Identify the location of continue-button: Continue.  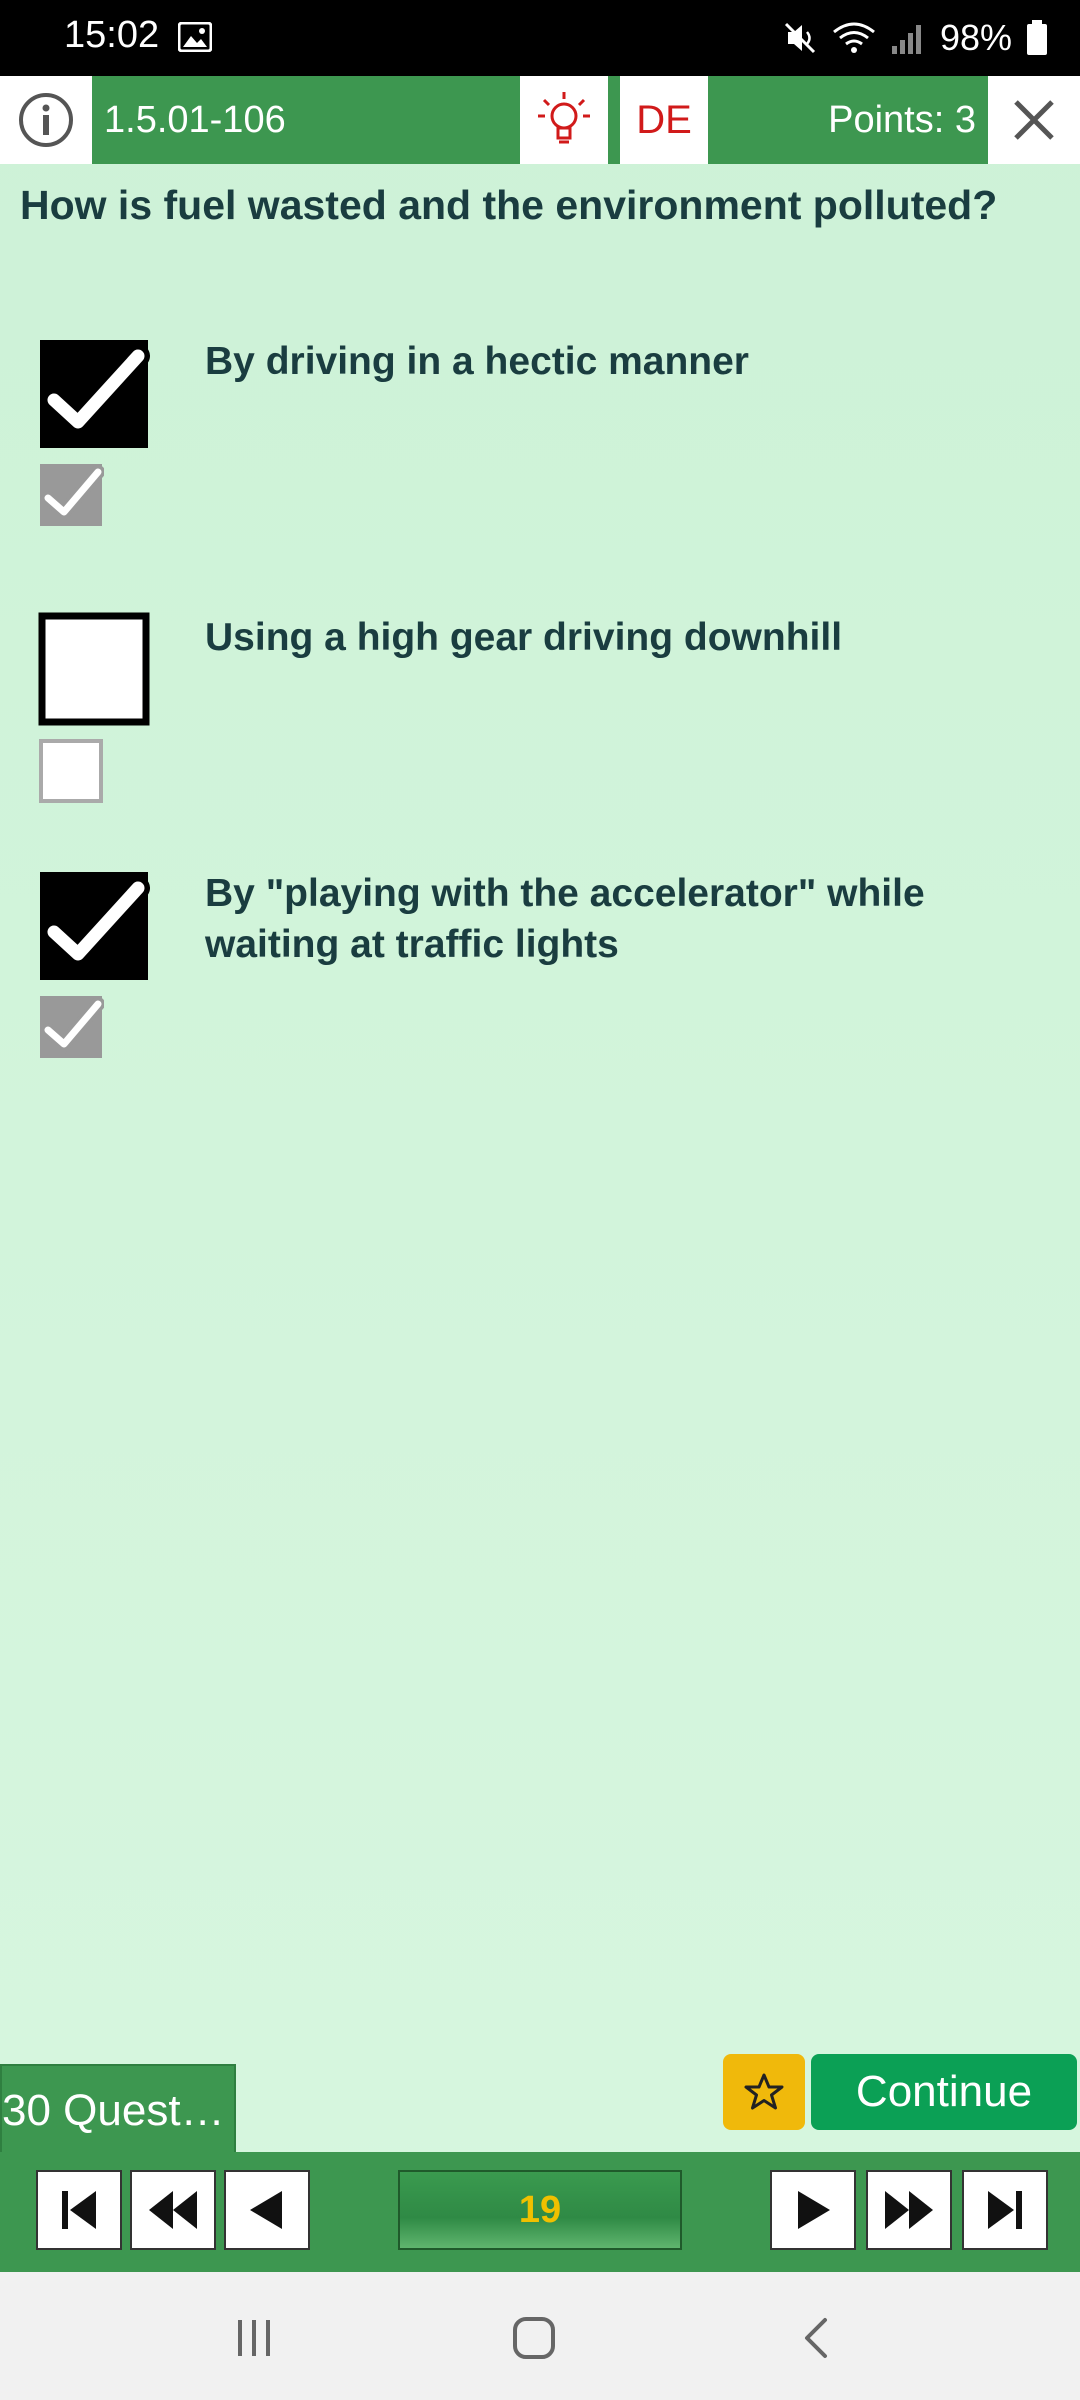
(944, 2092).